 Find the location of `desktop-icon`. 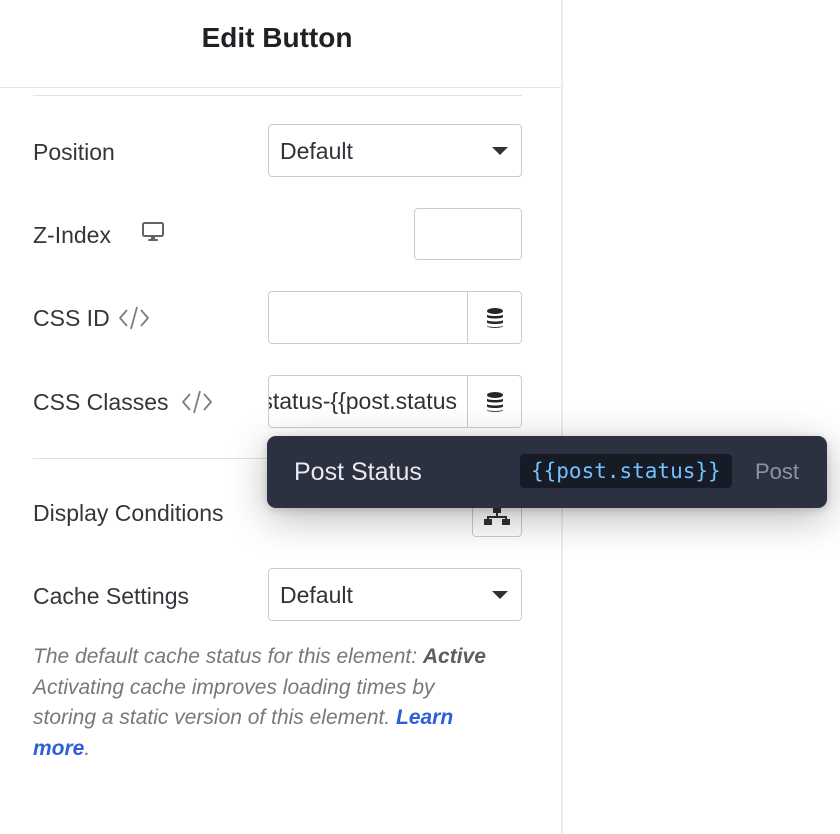

desktop-icon is located at coordinates (153, 234).